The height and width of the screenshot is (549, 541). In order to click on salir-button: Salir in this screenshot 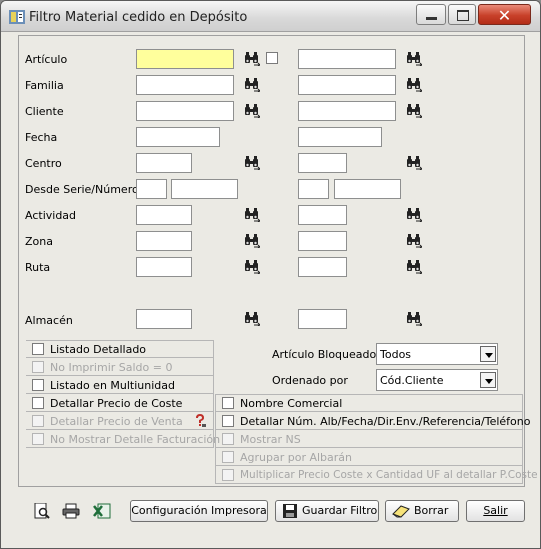, I will do `click(495, 511)`.